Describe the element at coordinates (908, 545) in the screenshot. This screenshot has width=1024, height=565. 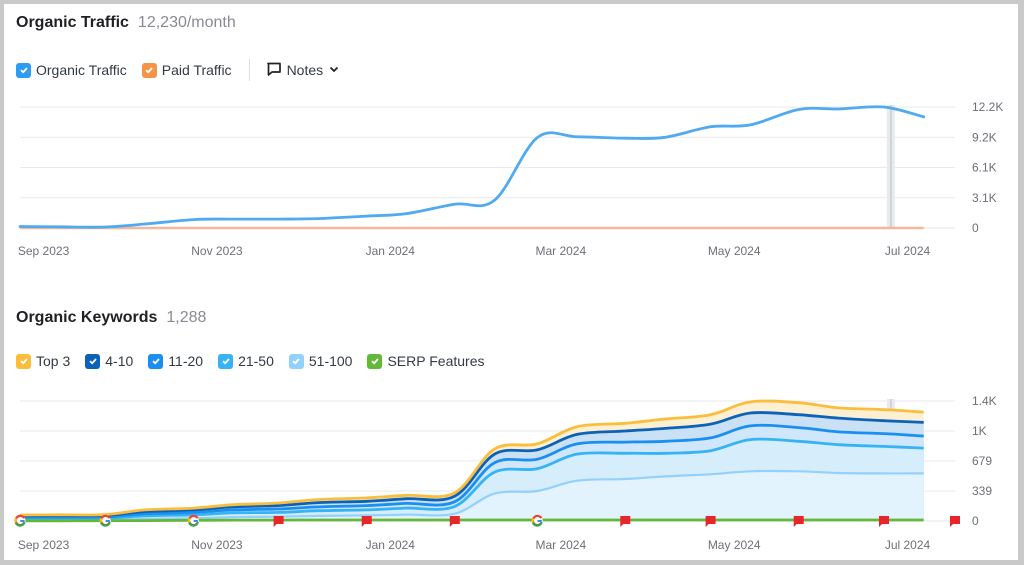
I see `x-tick-label: Jul 2024` at that location.